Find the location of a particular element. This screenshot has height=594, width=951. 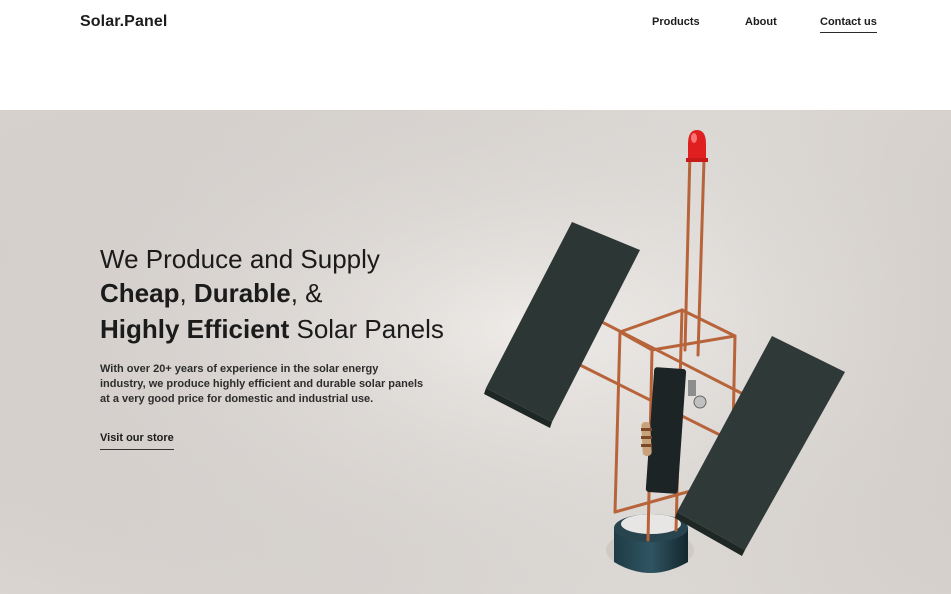

logo: Solar.Panel is located at coordinates (123, 22).